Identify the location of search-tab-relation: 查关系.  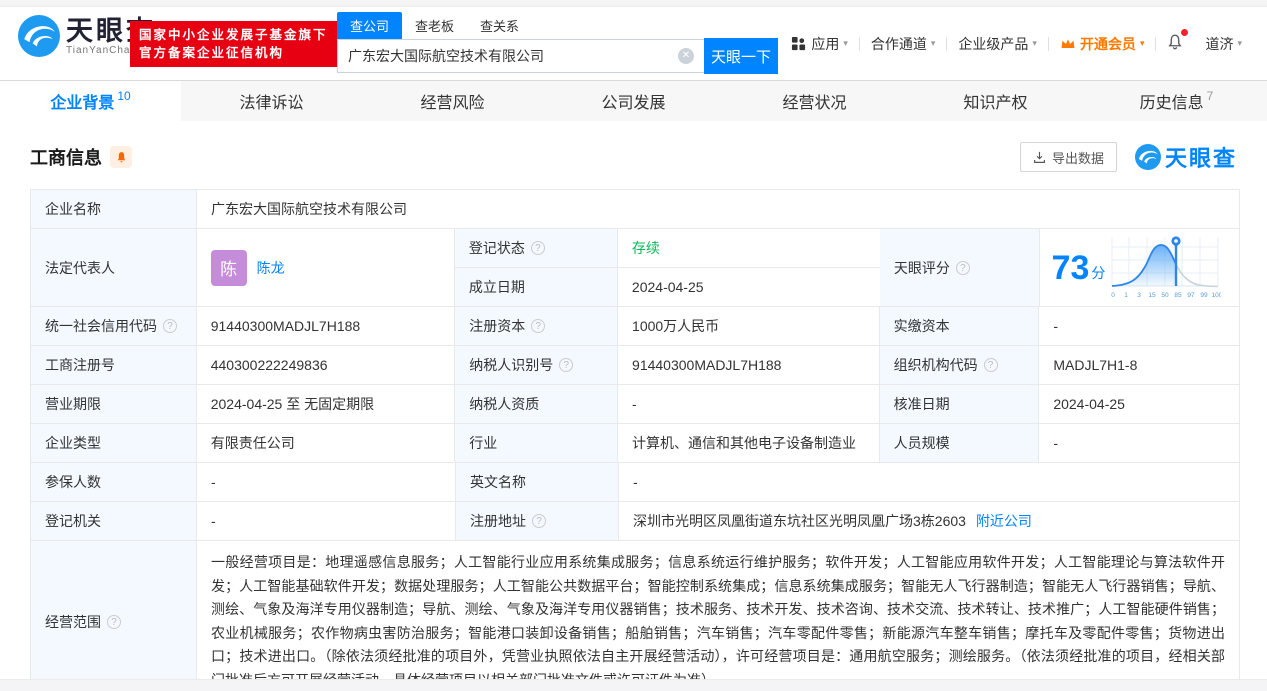
(499, 25).